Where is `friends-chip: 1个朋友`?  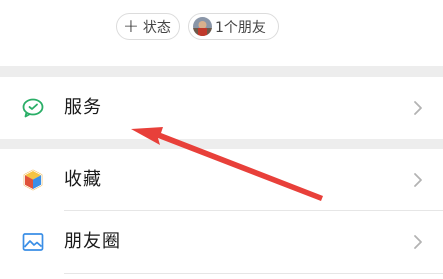 friends-chip: 1个朋友 is located at coordinates (233, 26).